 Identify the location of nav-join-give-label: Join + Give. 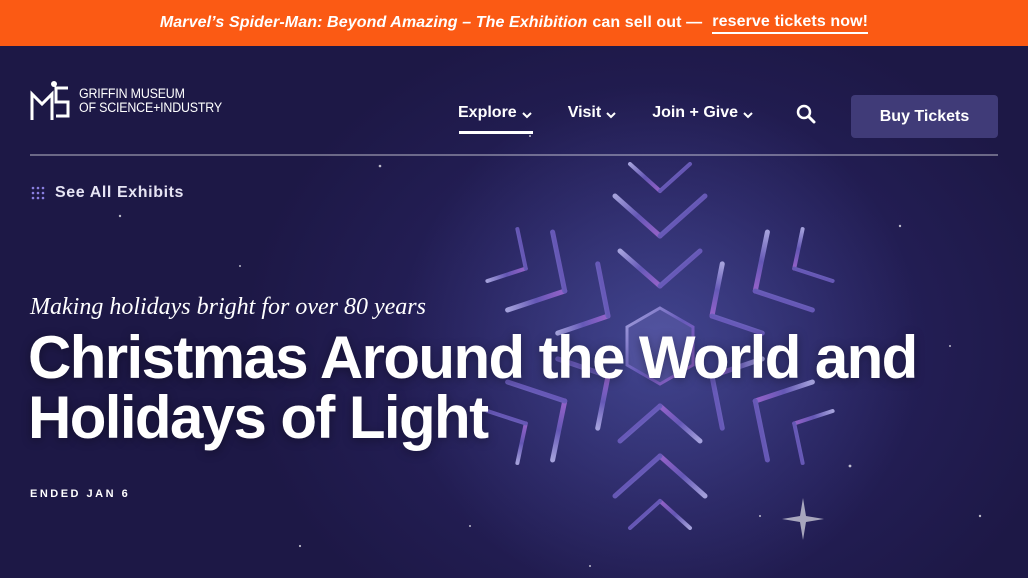
(695, 112).